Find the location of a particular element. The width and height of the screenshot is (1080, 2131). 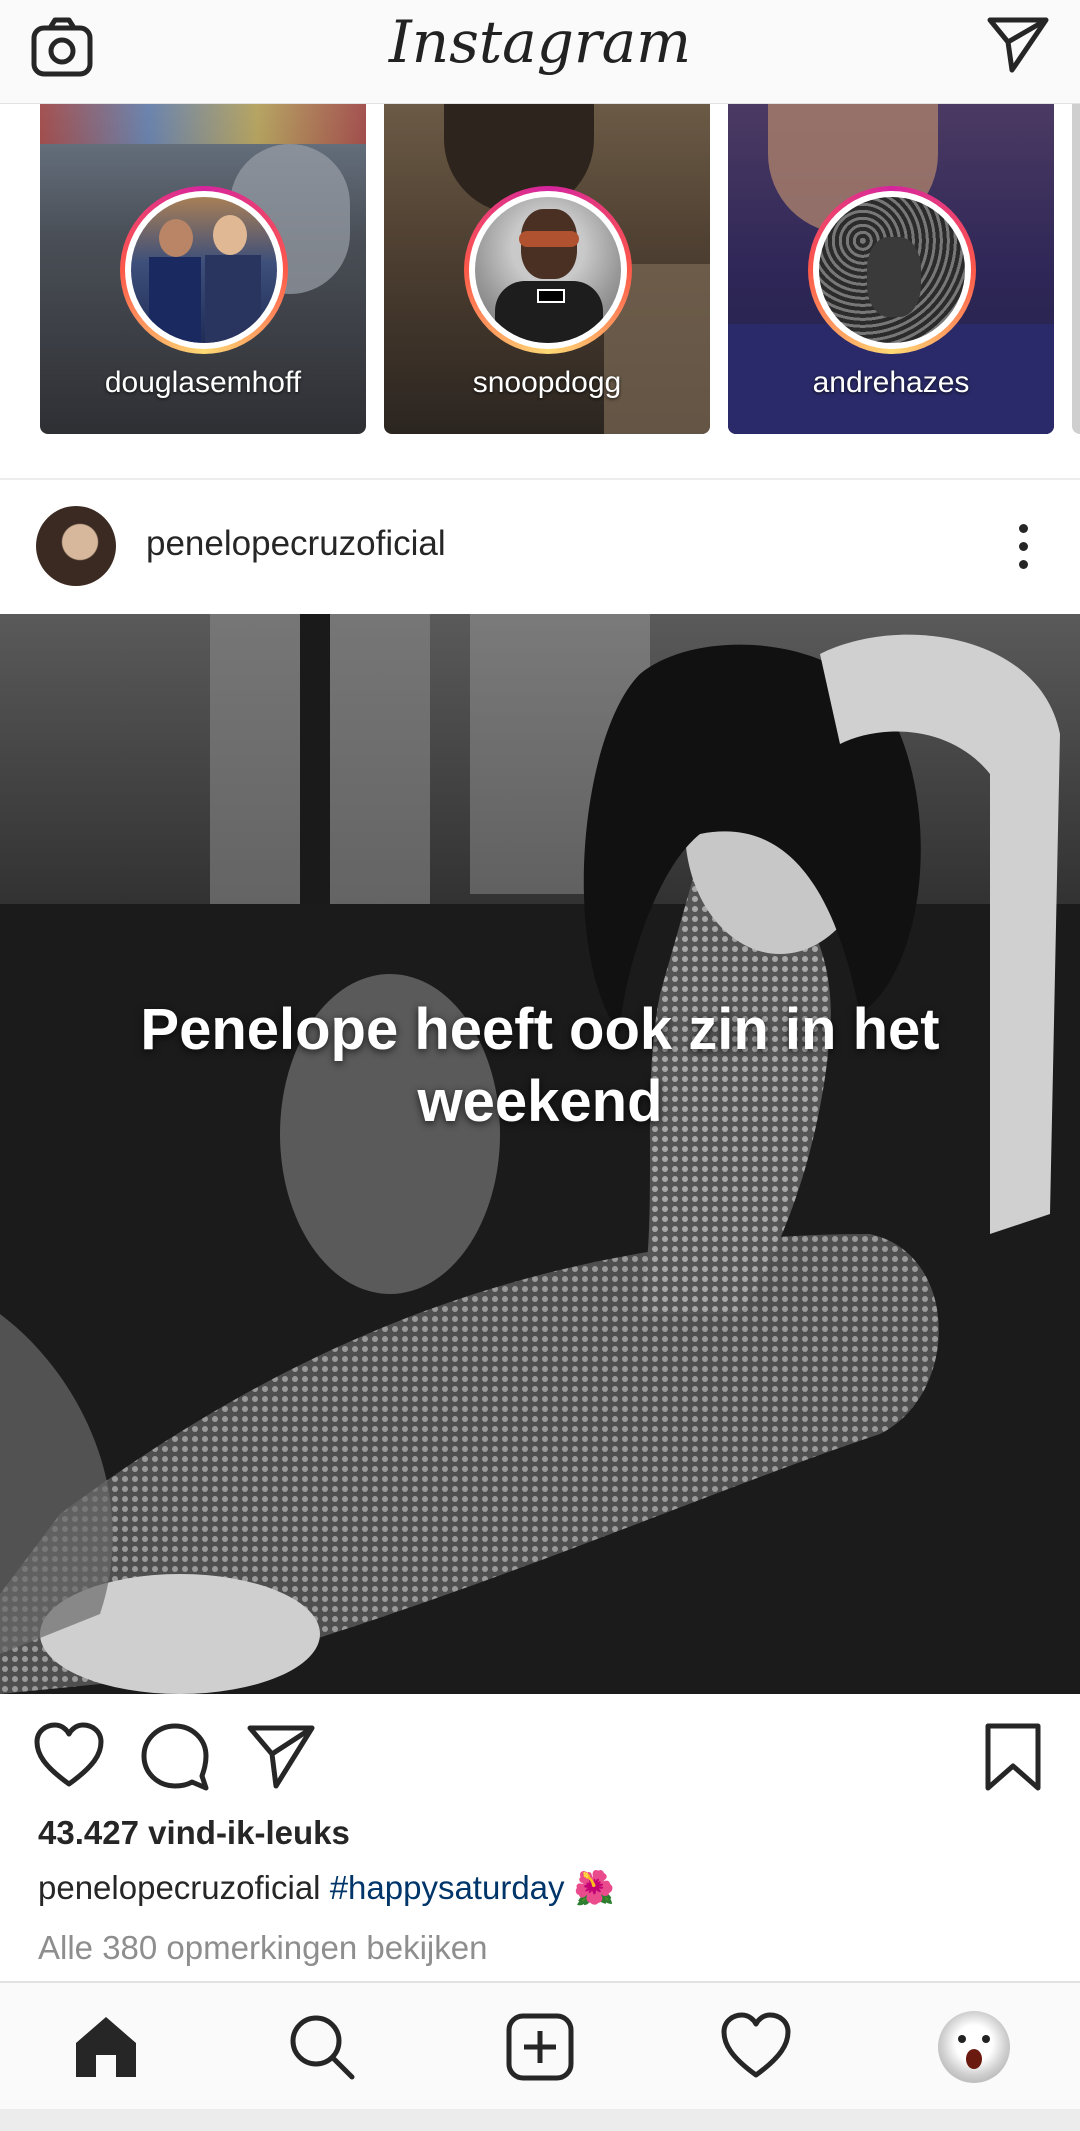

heart-icon is located at coordinates (69, 1757).